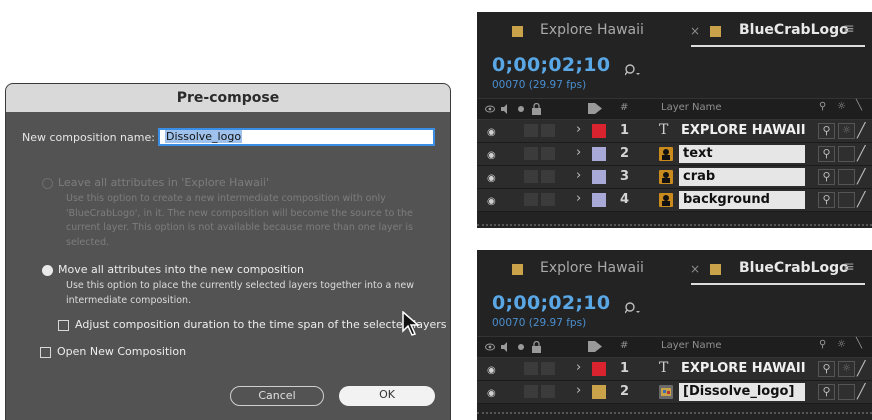 The height and width of the screenshot is (420, 872). I want to click on layer-row: ◉ › 4 background ⚲ ╱, so click(674, 200).